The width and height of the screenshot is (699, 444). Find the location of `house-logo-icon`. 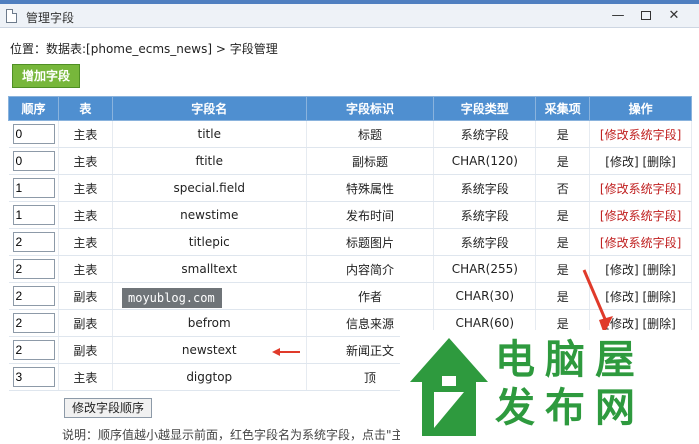

house-logo-icon is located at coordinates (449, 387).